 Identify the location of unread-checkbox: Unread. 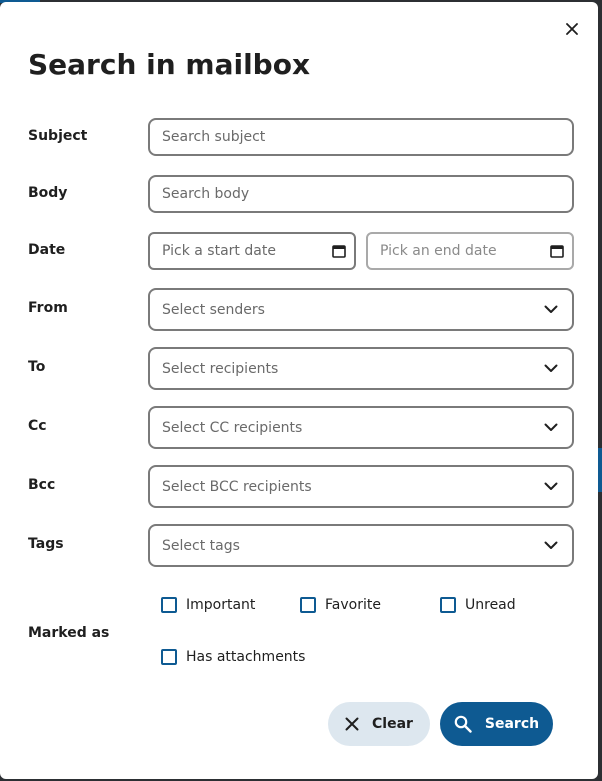
(478, 605).